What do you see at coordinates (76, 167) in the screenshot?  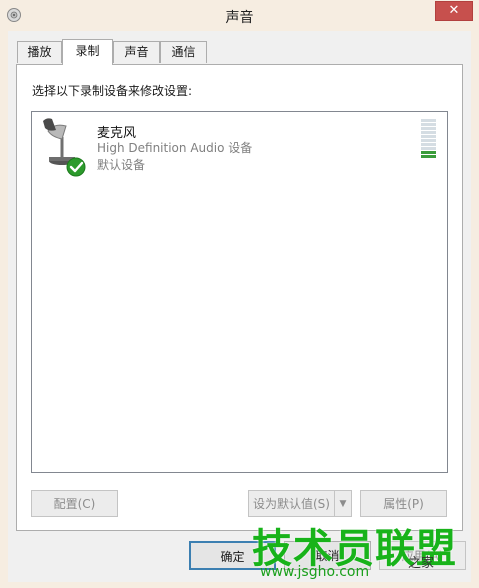 I see `check-icon` at bounding box center [76, 167].